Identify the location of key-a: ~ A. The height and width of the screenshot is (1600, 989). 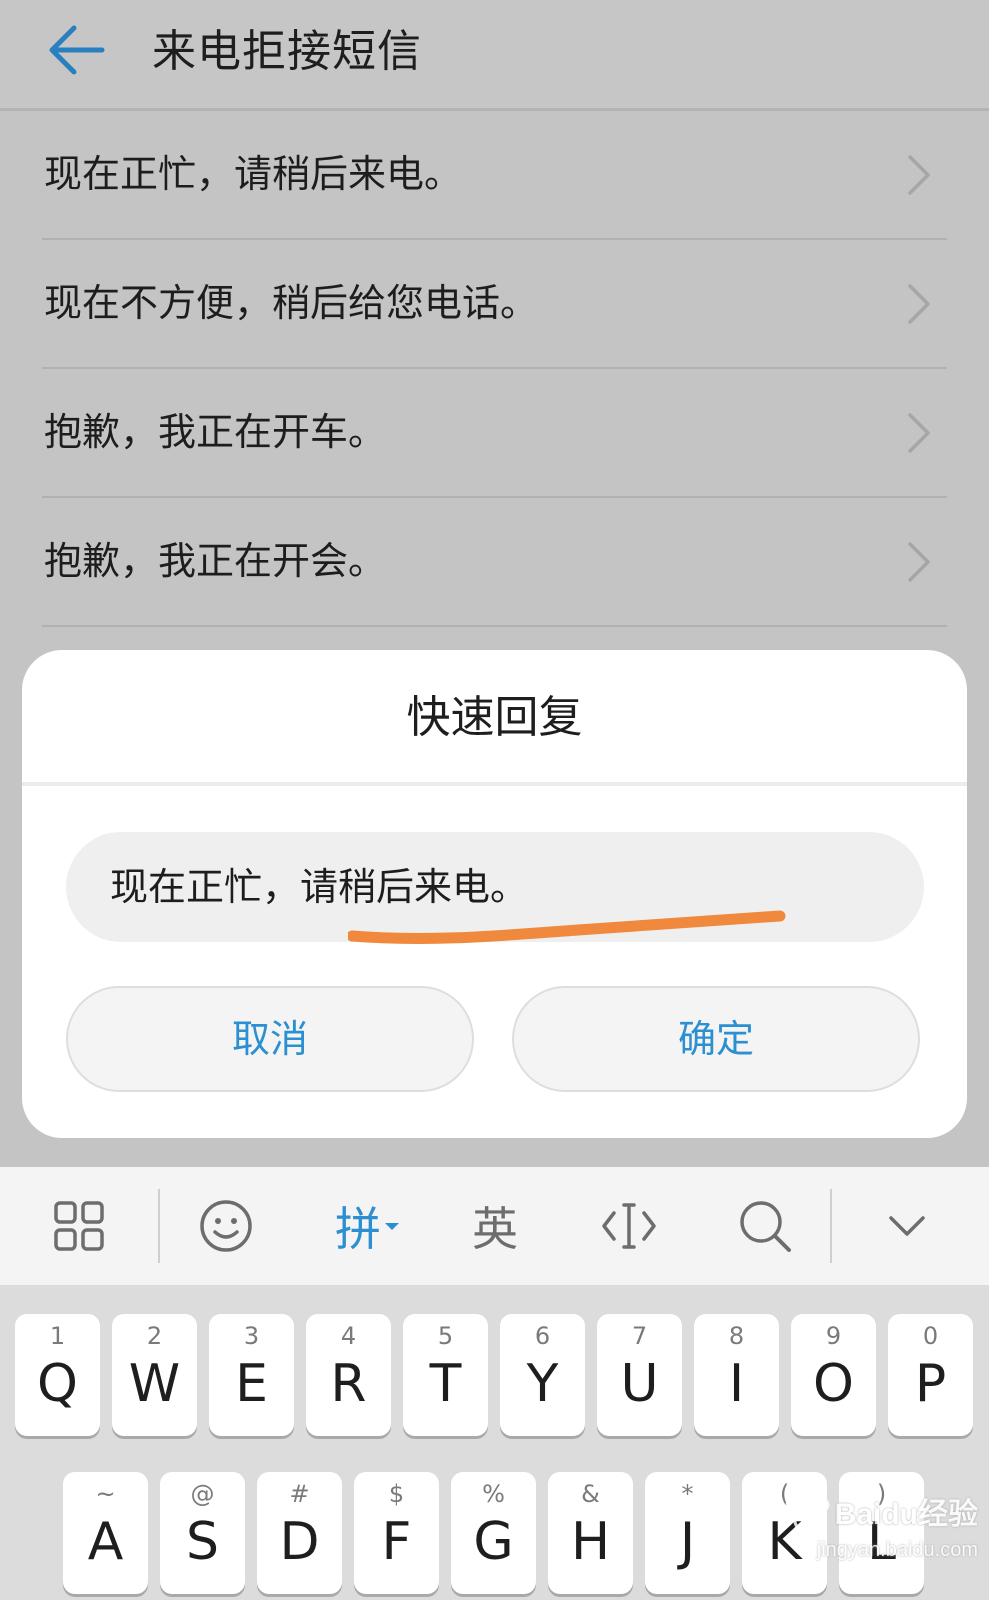
(105, 1533).